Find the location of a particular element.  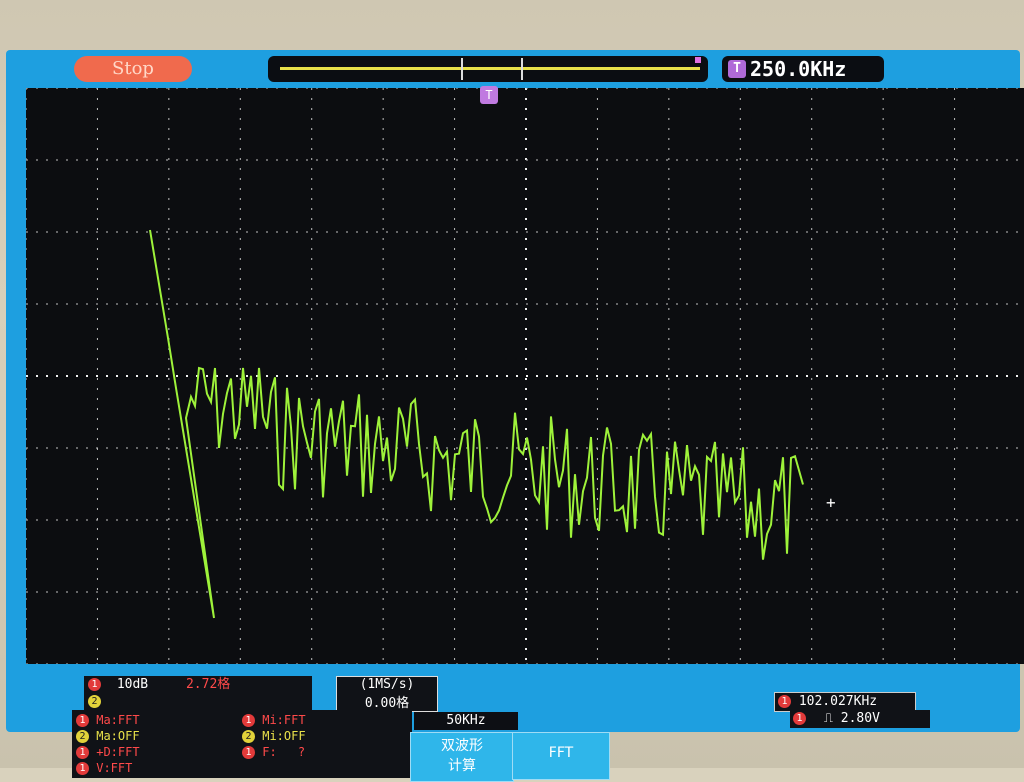

timebase-scale: (1MS/s) is located at coordinates (387, 684).